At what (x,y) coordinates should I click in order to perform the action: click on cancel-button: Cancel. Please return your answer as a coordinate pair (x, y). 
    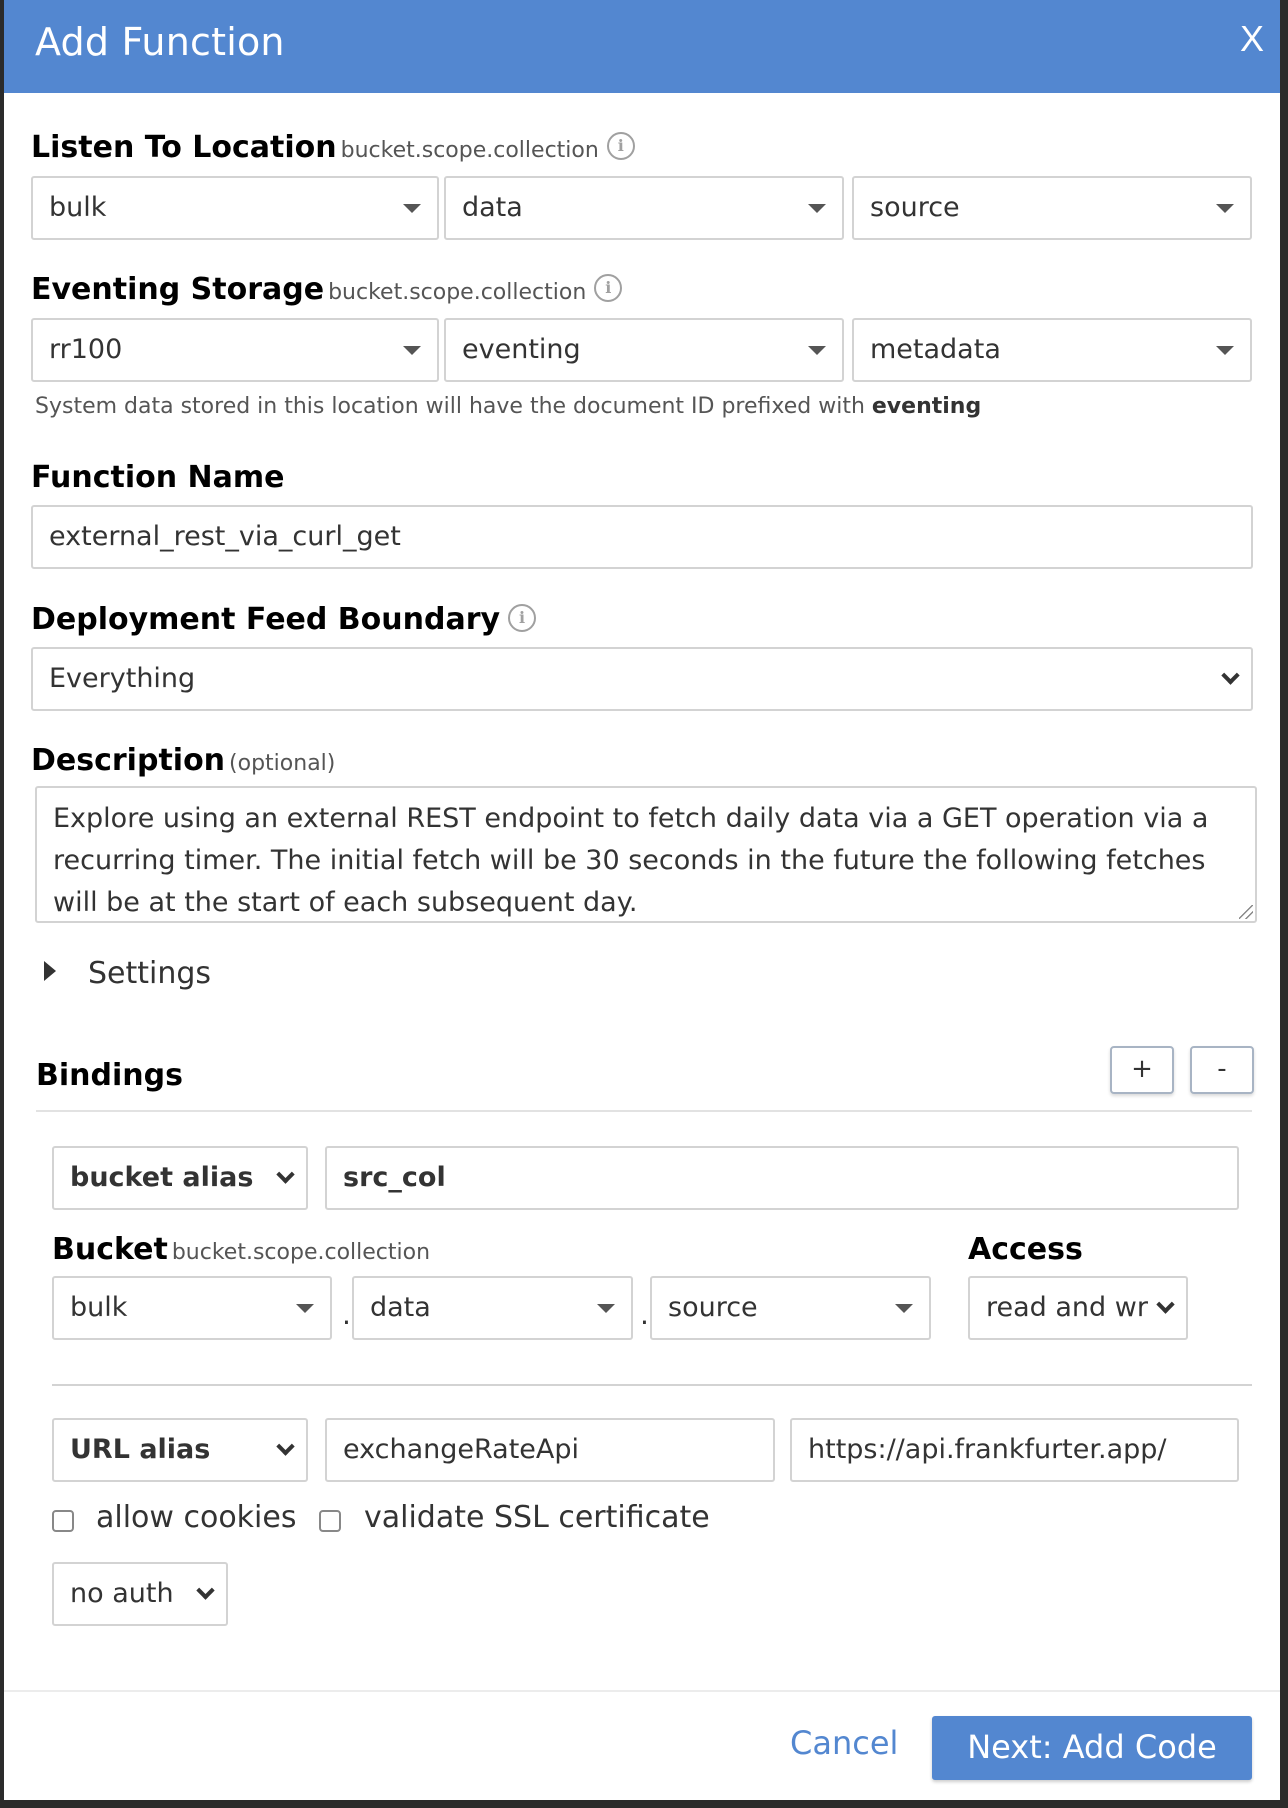
    Looking at the image, I should click on (844, 1743).